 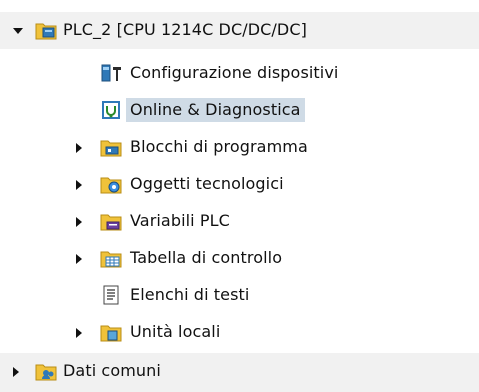 I want to click on tree-item-watch-table: Tabella di controllo, so click(x=239, y=258).